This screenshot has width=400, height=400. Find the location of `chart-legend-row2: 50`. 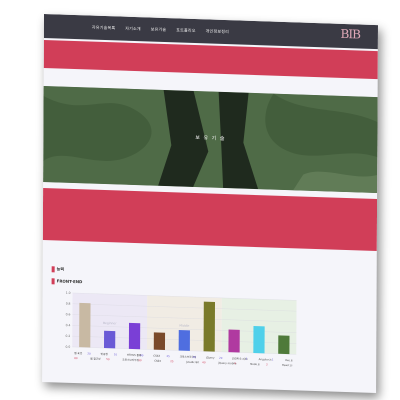

chart-legend-row2: 50 is located at coordinates (108, 359).